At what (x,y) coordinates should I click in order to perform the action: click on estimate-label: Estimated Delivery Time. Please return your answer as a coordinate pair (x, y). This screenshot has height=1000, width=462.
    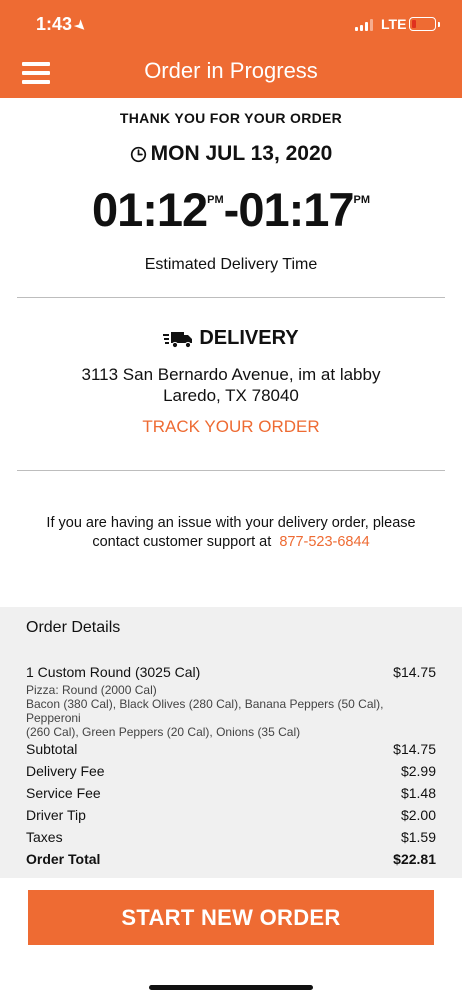
    Looking at the image, I should click on (231, 264).